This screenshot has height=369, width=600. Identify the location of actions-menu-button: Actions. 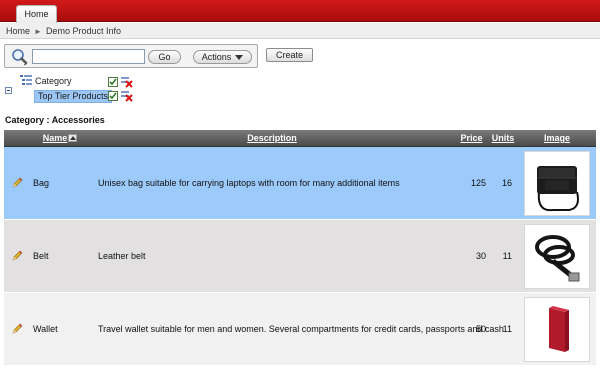
(222, 57).